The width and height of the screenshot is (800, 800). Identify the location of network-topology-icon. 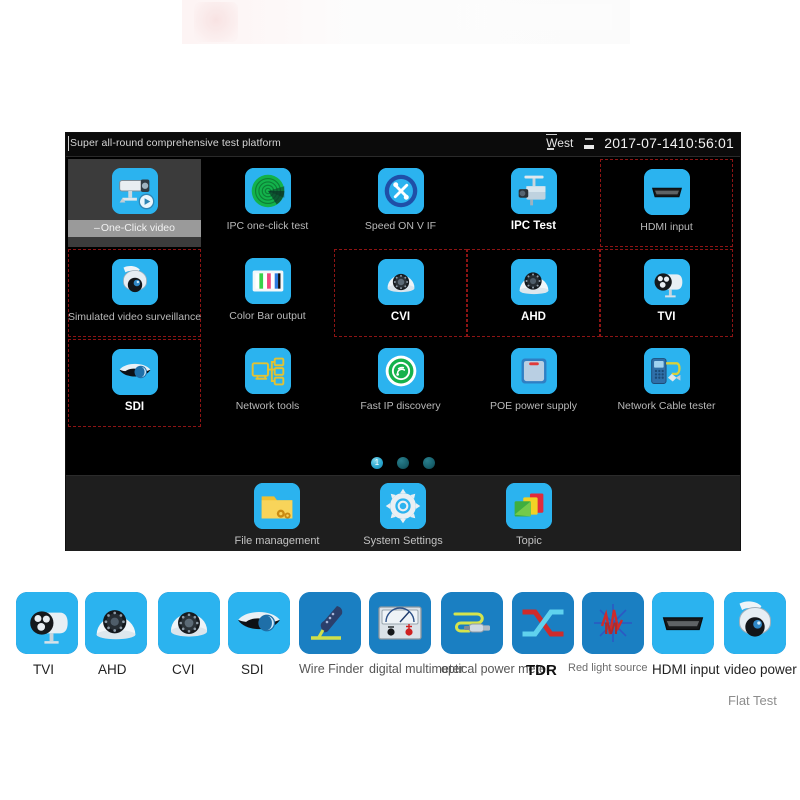
(267, 371).